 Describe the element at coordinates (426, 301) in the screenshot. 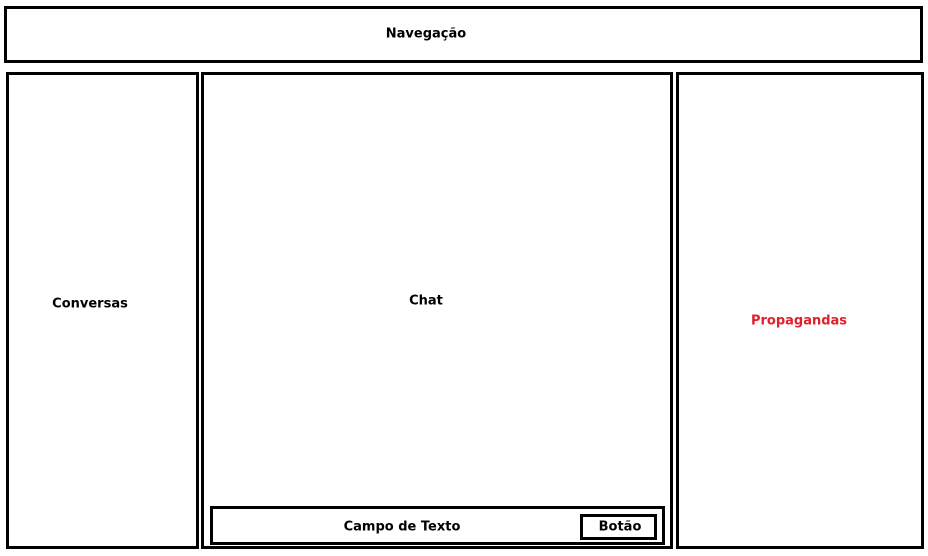

I see `chat-label: Chat` at that location.